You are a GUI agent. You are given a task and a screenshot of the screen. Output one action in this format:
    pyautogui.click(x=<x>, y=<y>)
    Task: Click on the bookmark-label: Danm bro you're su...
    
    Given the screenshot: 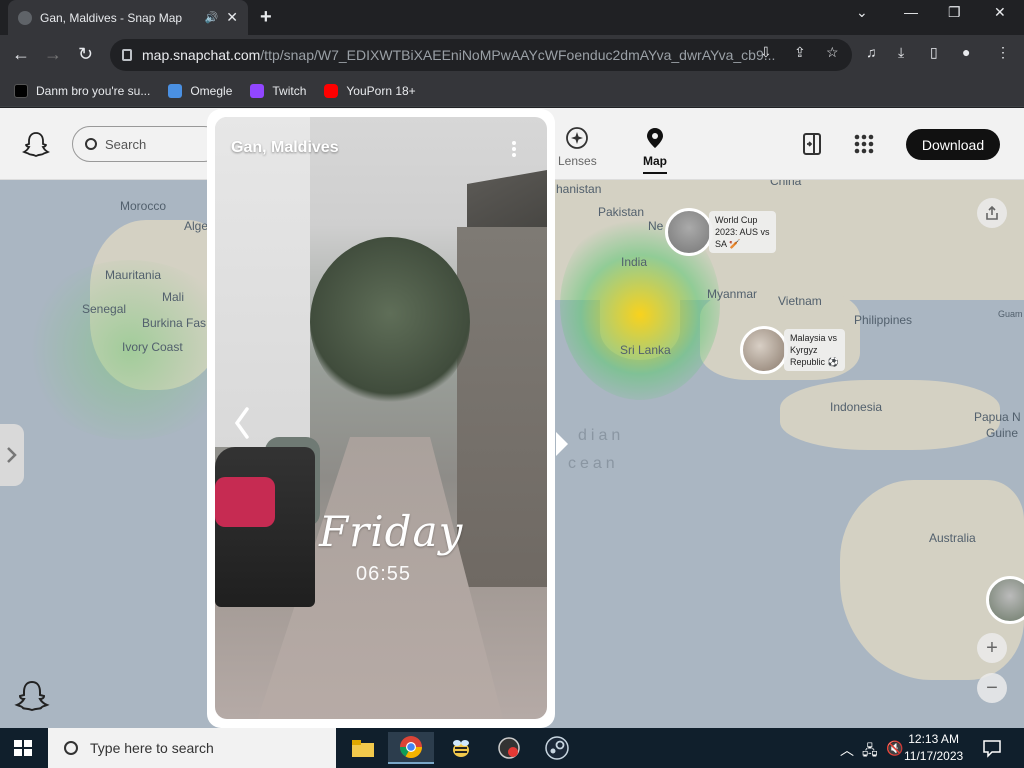 What is the action you would take?
    pyautogui.click(x=93, y=90)
    